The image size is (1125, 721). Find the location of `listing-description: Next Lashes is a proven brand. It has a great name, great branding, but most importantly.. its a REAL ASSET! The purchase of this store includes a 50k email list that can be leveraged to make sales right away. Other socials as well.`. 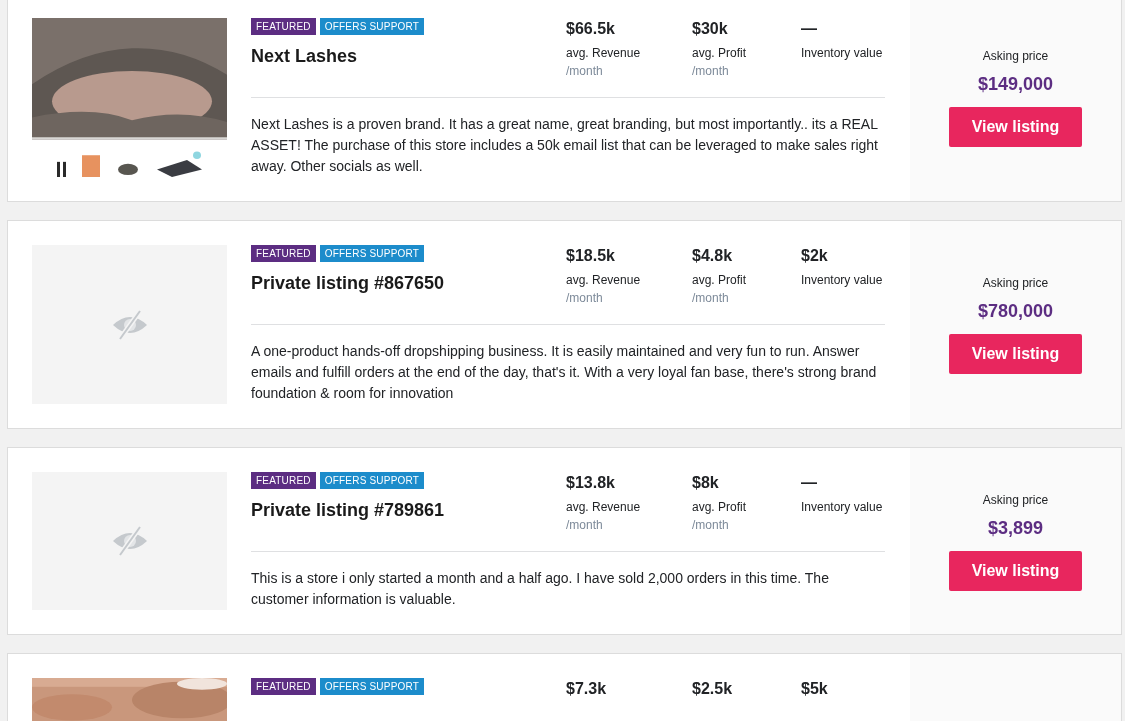

listing-description: Next Lashes is a proven brand. It has a great name, great branding, but most importantly.. its a REAL ASSET! The purchase of this store includes a 50k email list that can be leveraged to make sales right away. Other socials as well. is located at coordinates (565, 145).